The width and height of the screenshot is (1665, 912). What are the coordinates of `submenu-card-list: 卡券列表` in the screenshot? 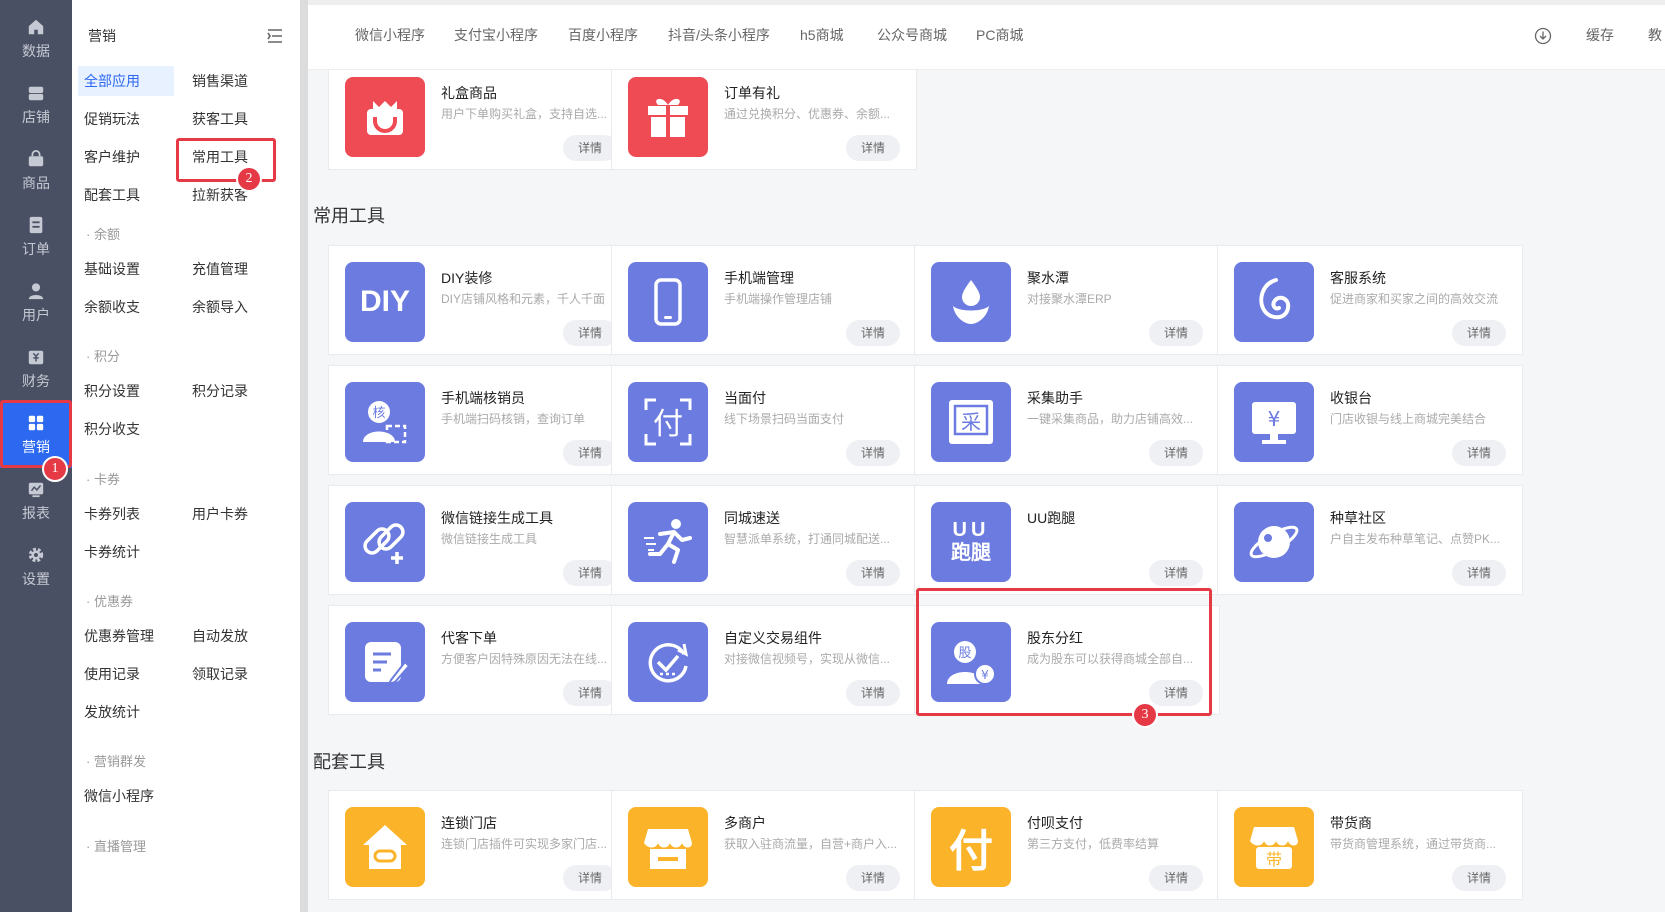 It's located at (126, 514).